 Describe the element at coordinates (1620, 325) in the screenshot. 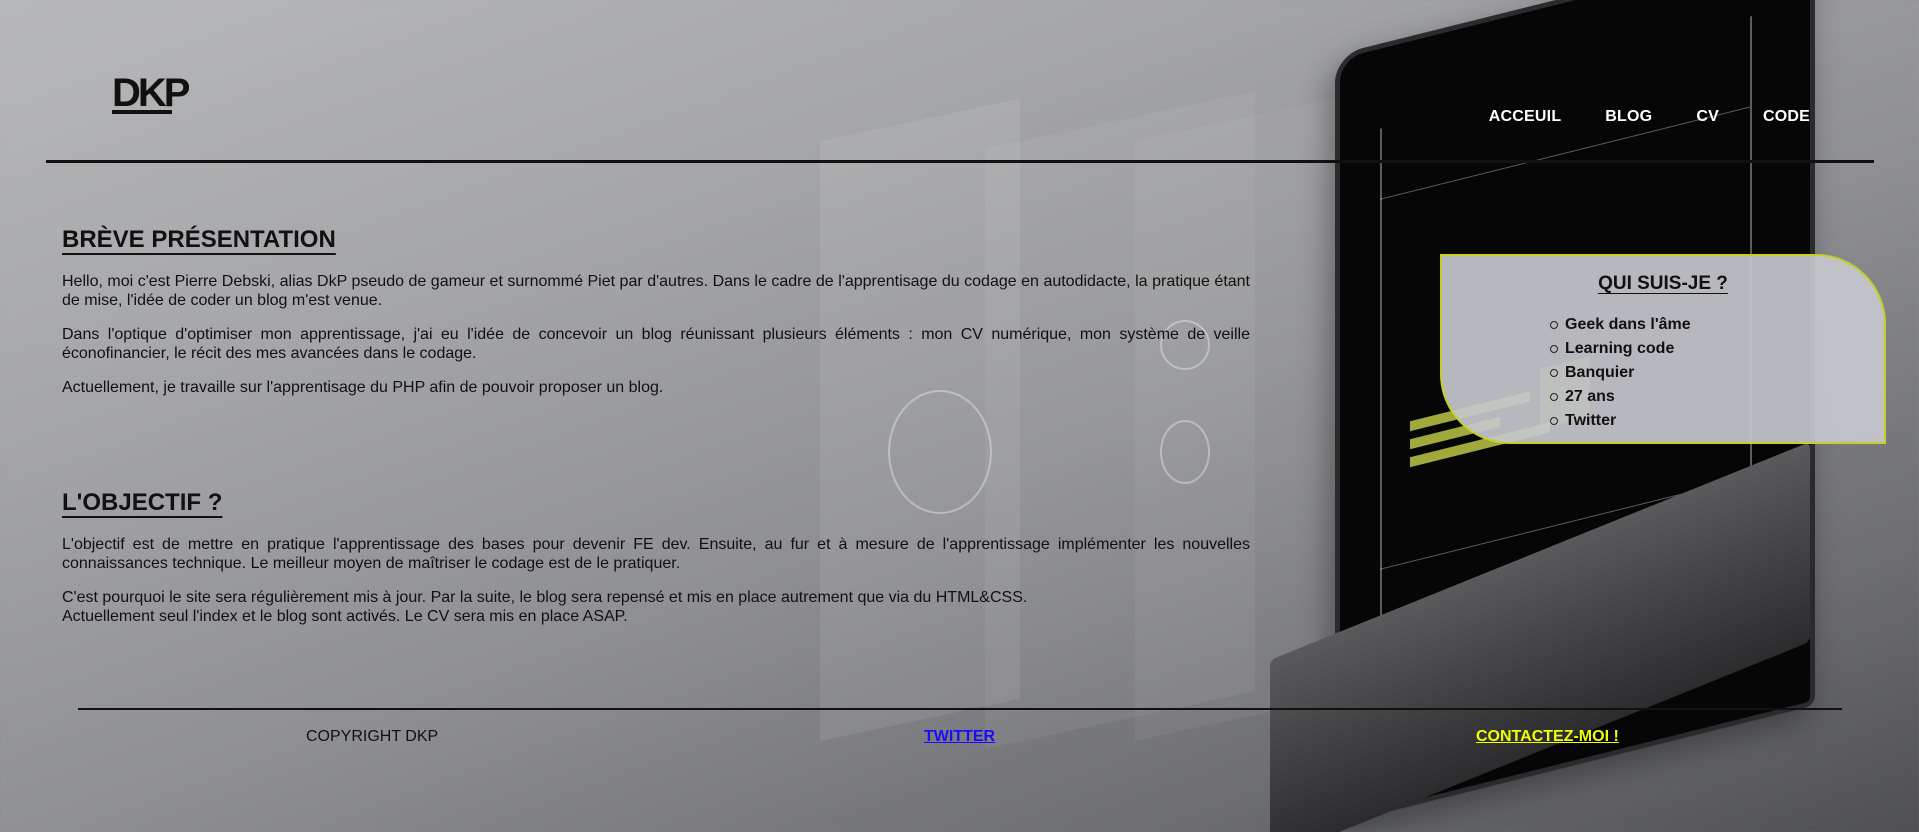

I see `about-list-item: Geek dans l'âme` at that location.